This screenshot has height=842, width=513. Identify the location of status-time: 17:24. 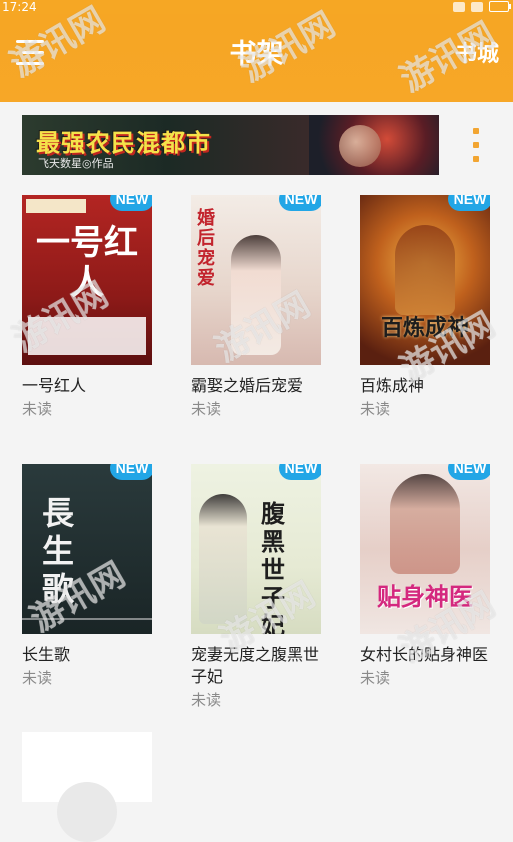
(19, 7).